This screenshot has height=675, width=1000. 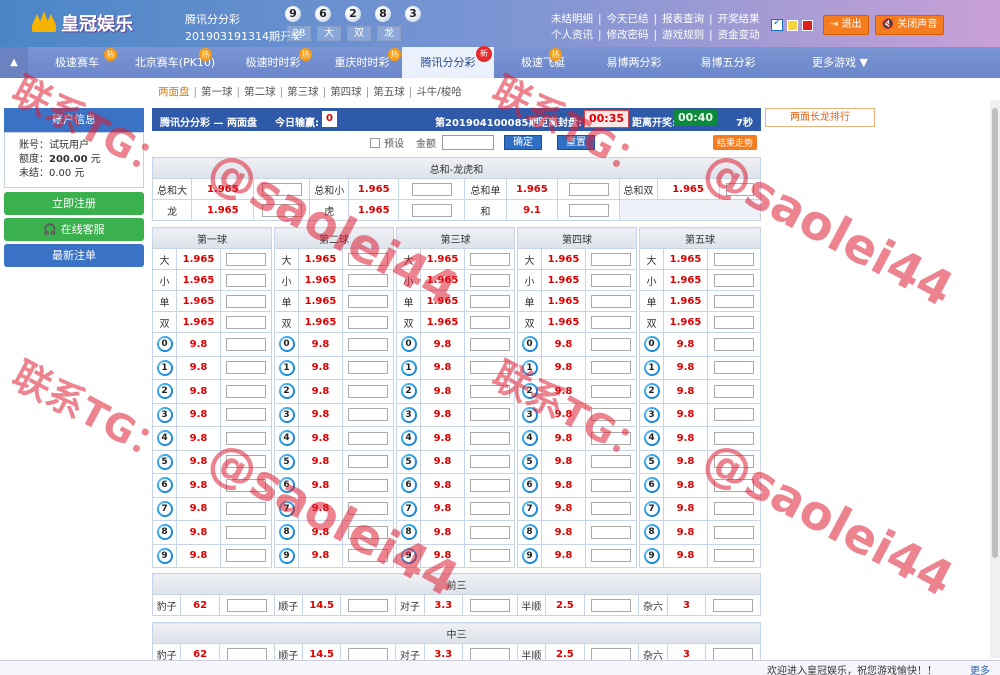 What do you see at coordinates (303, 92) in the screenshot?
I see `subnav-ball3: 第三球` at bounding box center [303, 92].